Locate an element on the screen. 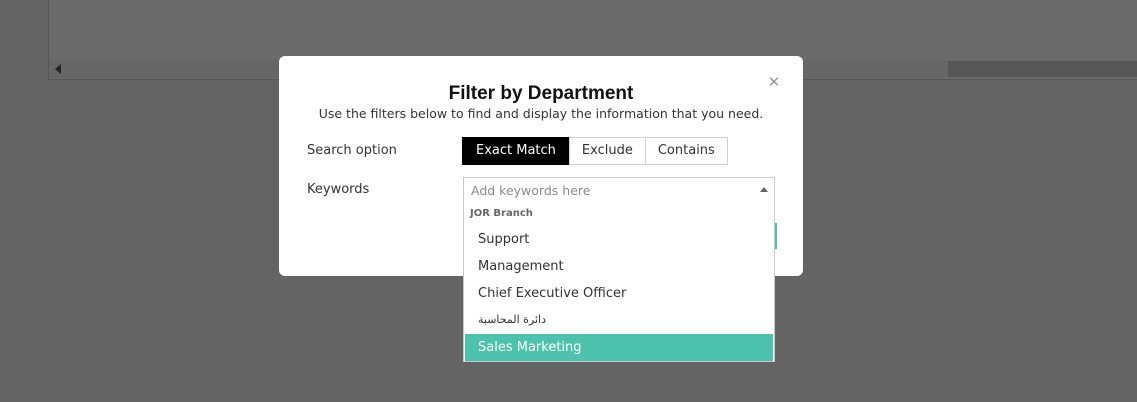 This screenshot has width=1137, height=402. keywords-label: Keywords is located at coordinates (338, 189).